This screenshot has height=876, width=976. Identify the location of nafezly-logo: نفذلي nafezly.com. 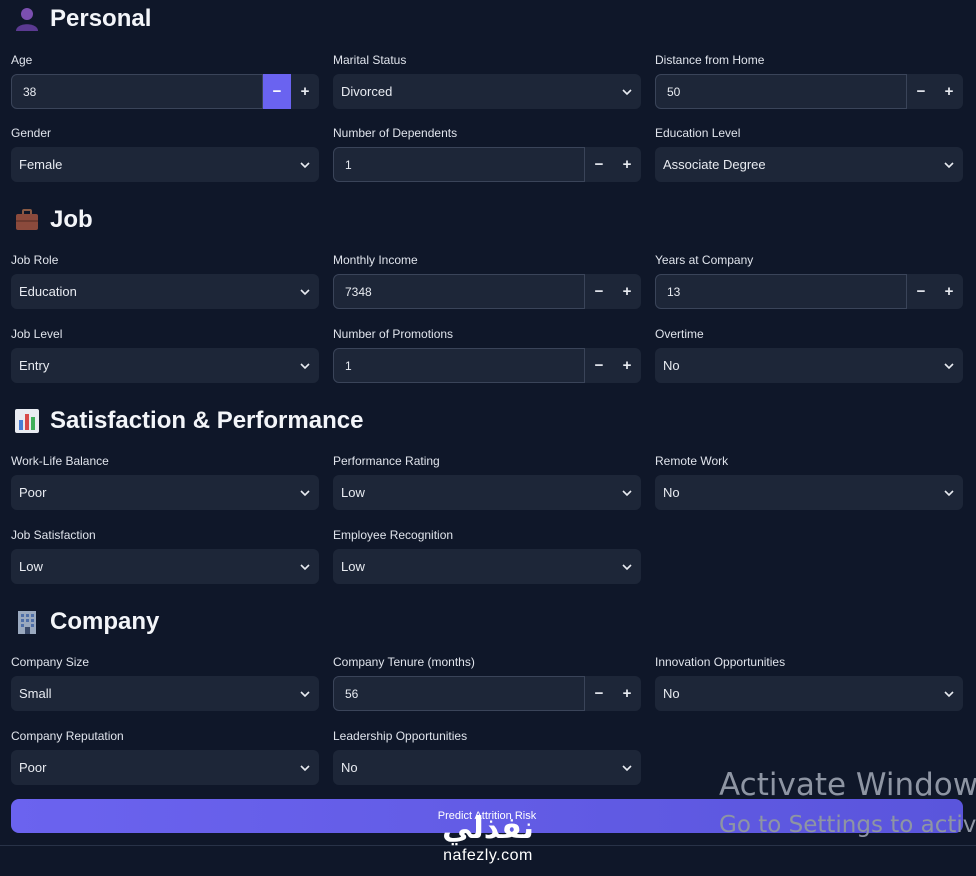
(488, 843).